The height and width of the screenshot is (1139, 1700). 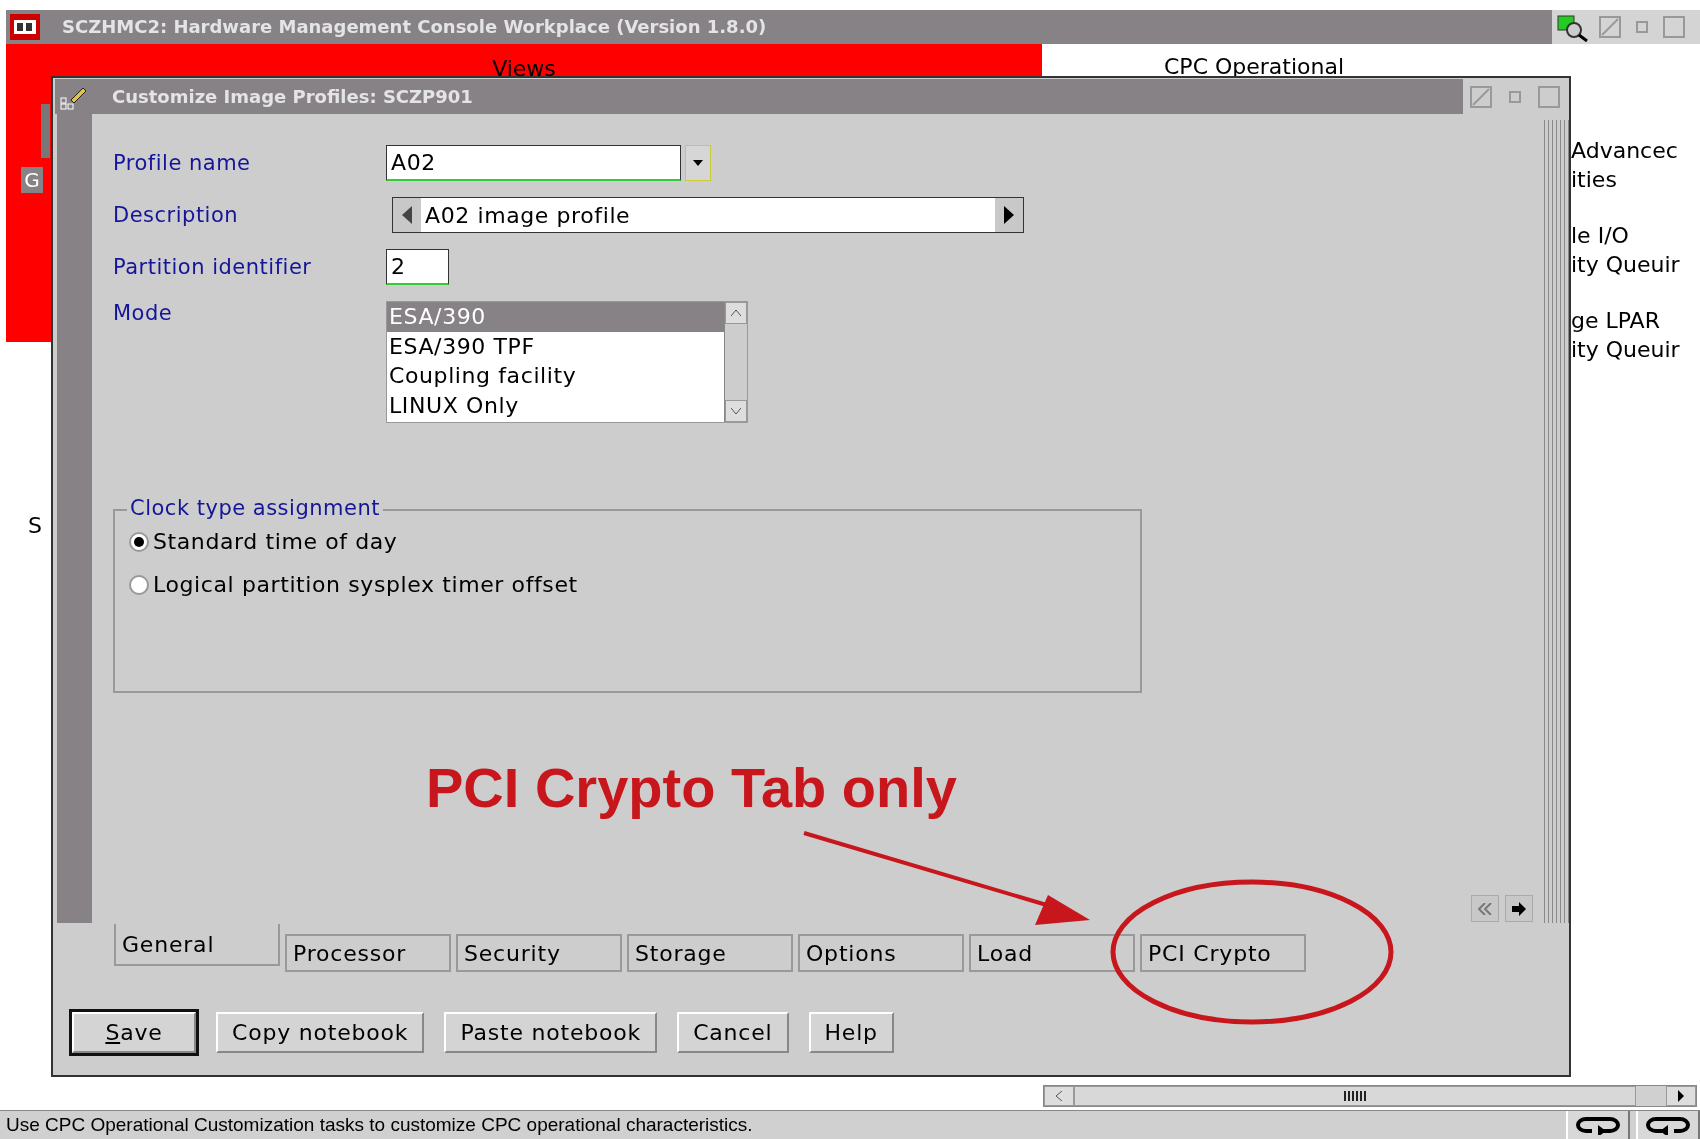 I want to click on console-icon, so click(x=25, y=27).